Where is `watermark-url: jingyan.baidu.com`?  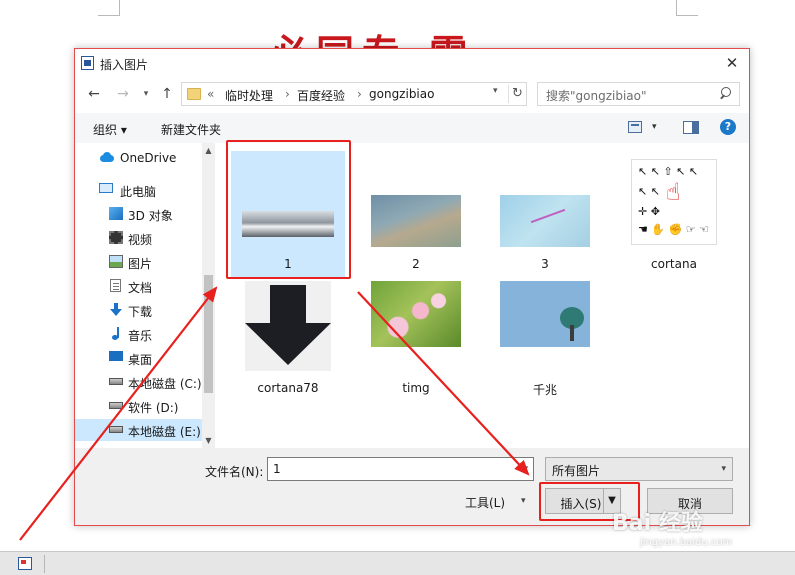 watermark-url: jingyan.baidu.com is located at coordinates (686, 542).